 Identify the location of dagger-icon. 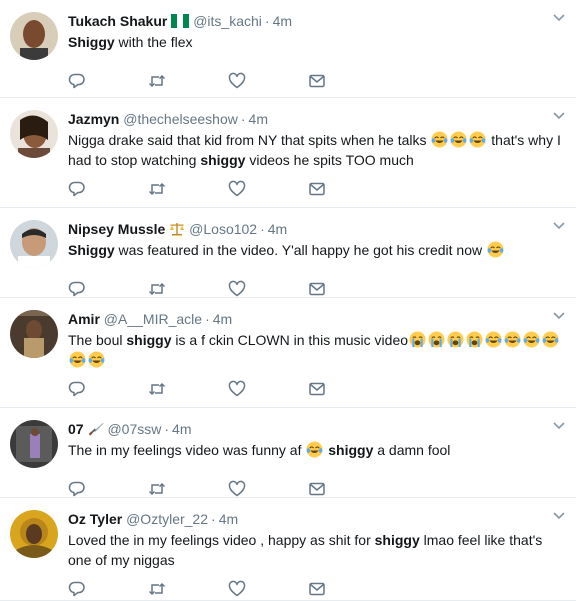
(96, 429).